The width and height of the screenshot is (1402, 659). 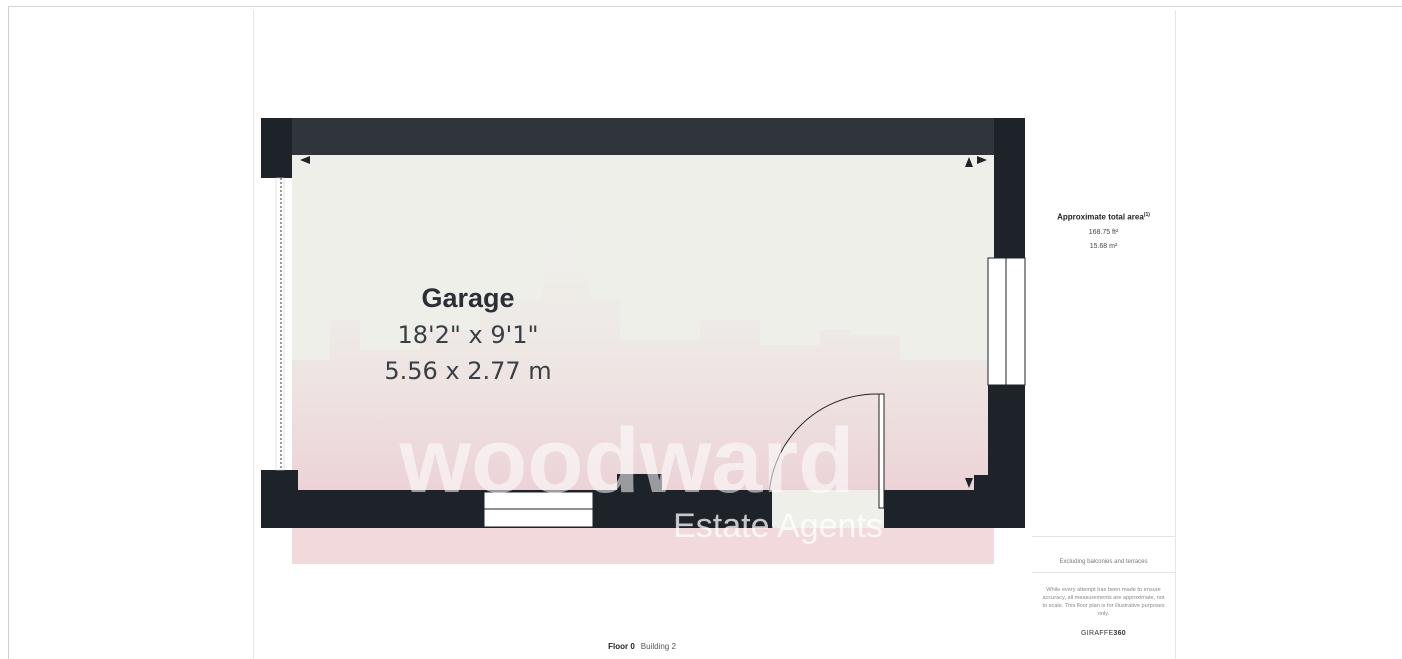 I want to click on door-leaf, so click(x=881, y=451).